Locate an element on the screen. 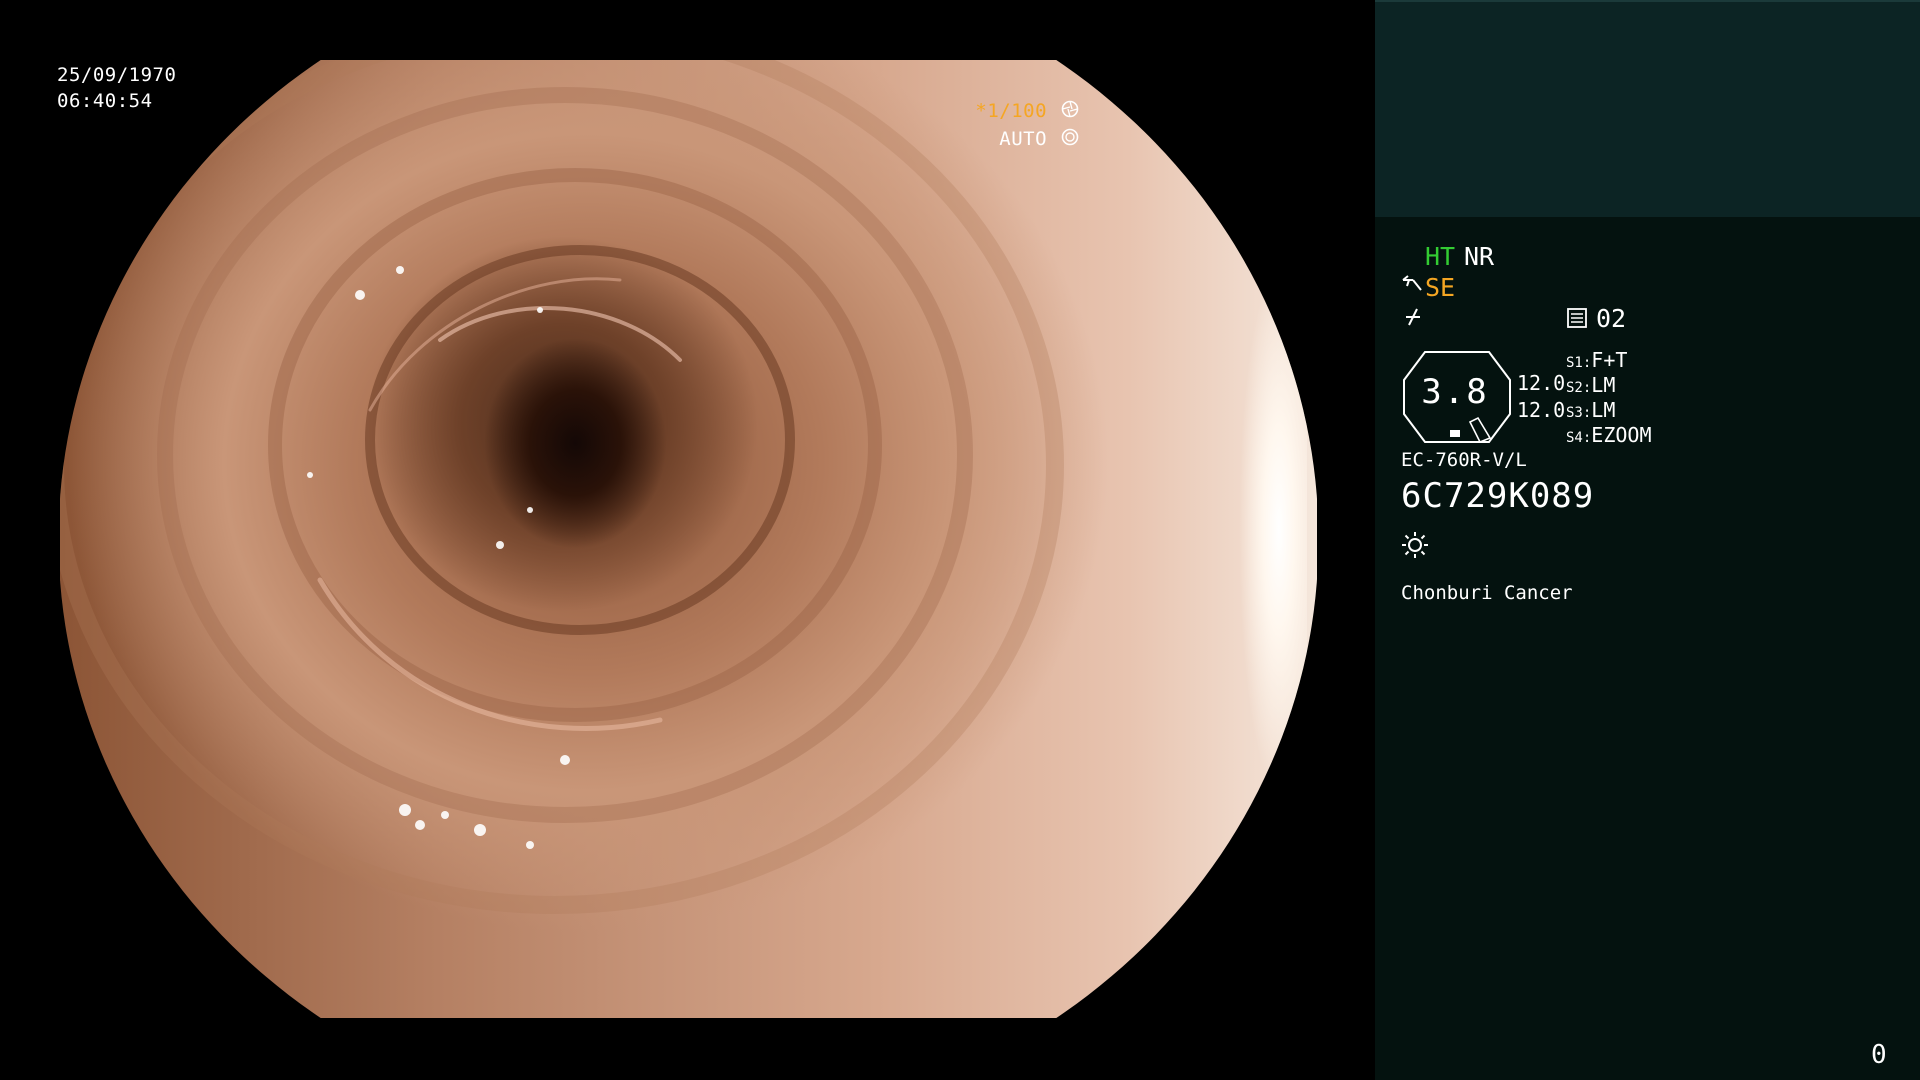 Image resolution: width=1920 pixels, height=1080 pixels. switch-key: S1: is located at coordinates (1579, 363).